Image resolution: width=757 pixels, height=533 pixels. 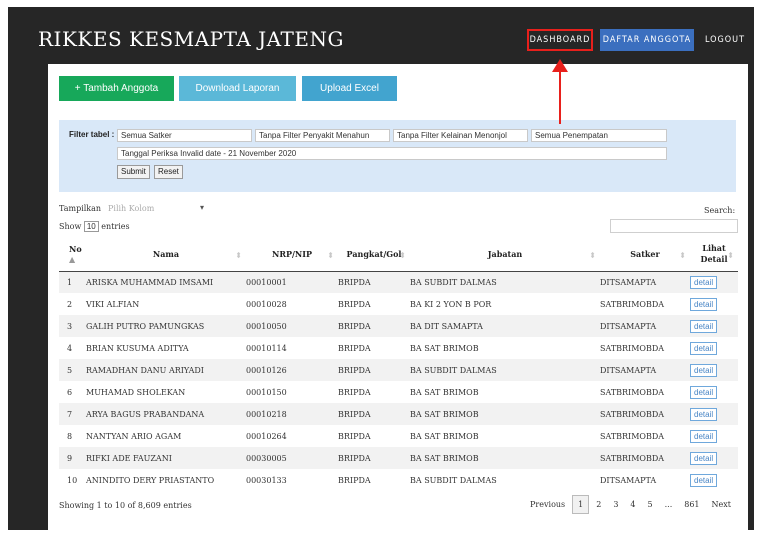 I want to click on page-length-select: 10, so click(x=91, y=226).